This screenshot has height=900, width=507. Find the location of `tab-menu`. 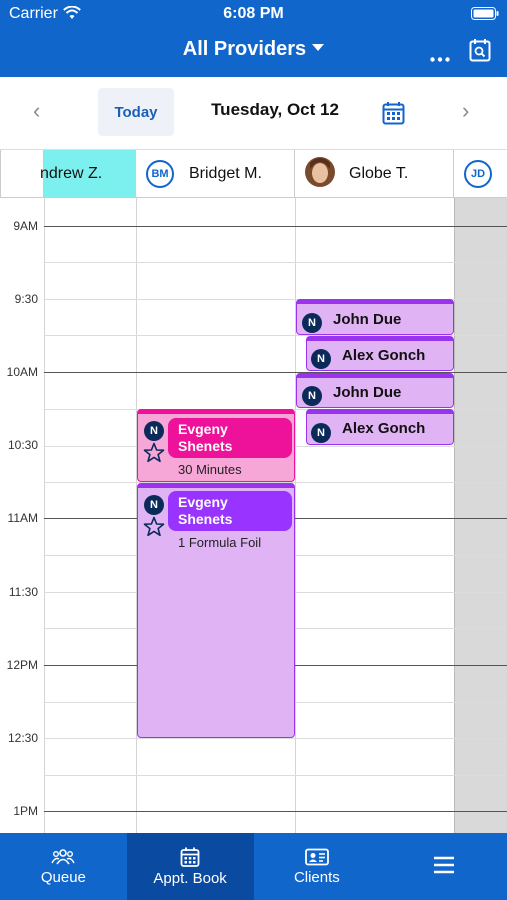

tab-menu is located at coordinates (443, 866).